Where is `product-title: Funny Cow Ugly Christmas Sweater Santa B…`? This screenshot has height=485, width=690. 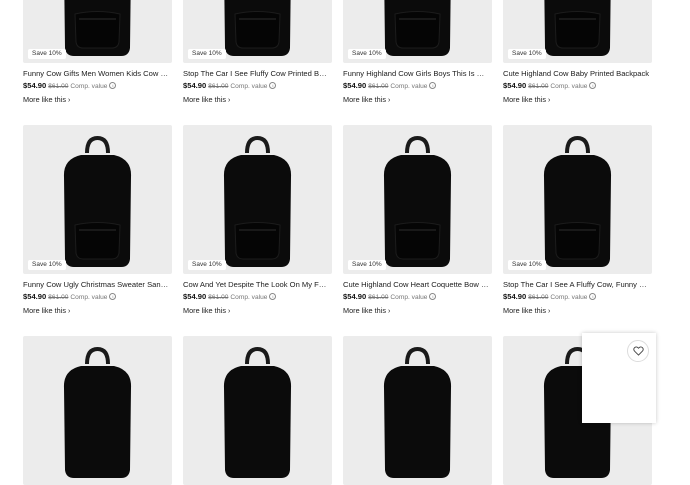 product-title: Funny Cow Ugly Christmas Sweater Santa B… is located at coordinates (96, 285).